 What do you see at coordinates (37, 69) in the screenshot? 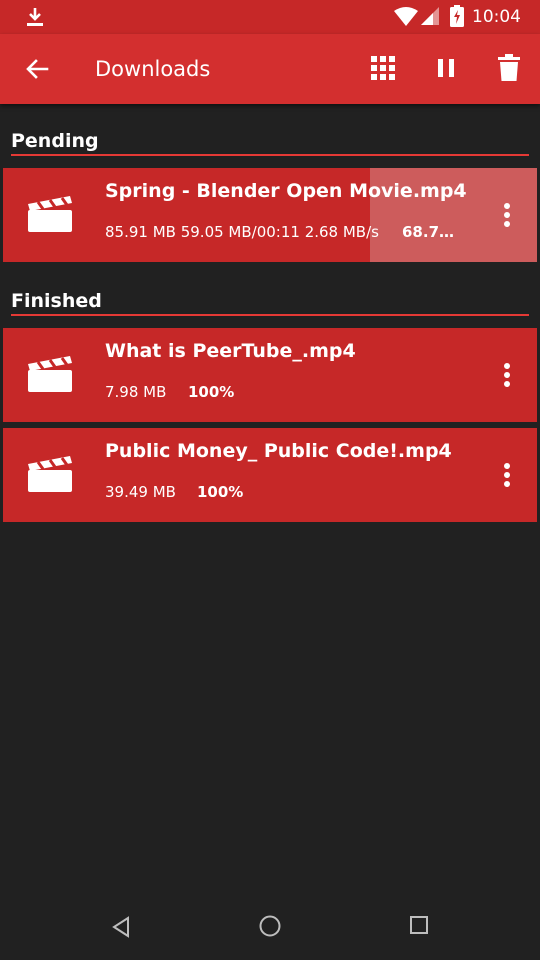
I see `back-arrow-icon` at bounding box center [37, 69].